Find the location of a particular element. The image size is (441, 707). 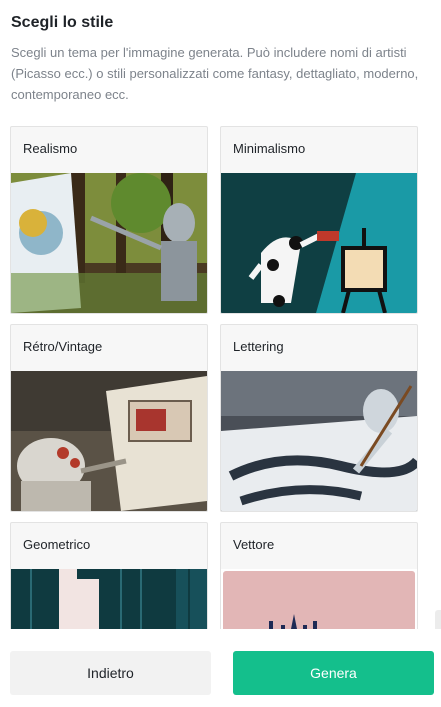

panel-title: Scegli lo stile is located at coordinates (62, 22).